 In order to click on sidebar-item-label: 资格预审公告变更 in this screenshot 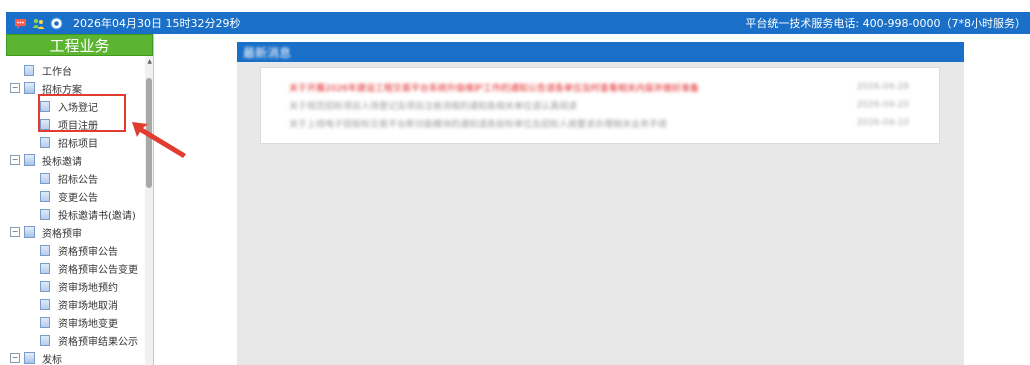, I will do `click(98, 270)`.